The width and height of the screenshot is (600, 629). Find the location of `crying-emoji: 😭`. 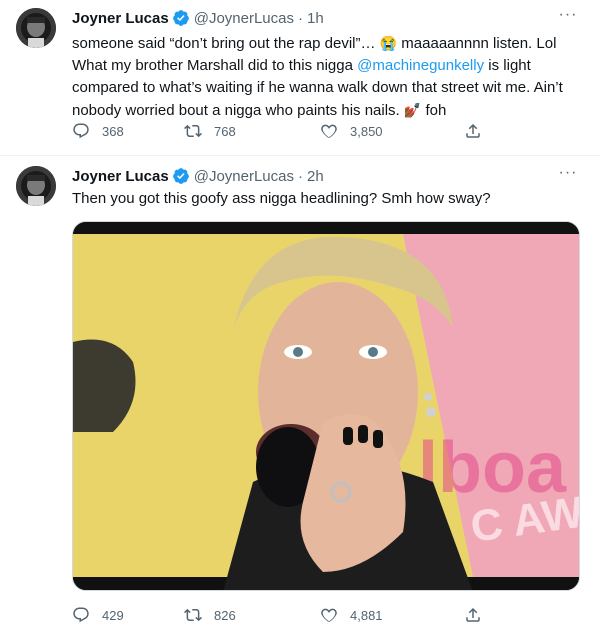

crying-emoji: 😭 is located at coordinates (388, 43).